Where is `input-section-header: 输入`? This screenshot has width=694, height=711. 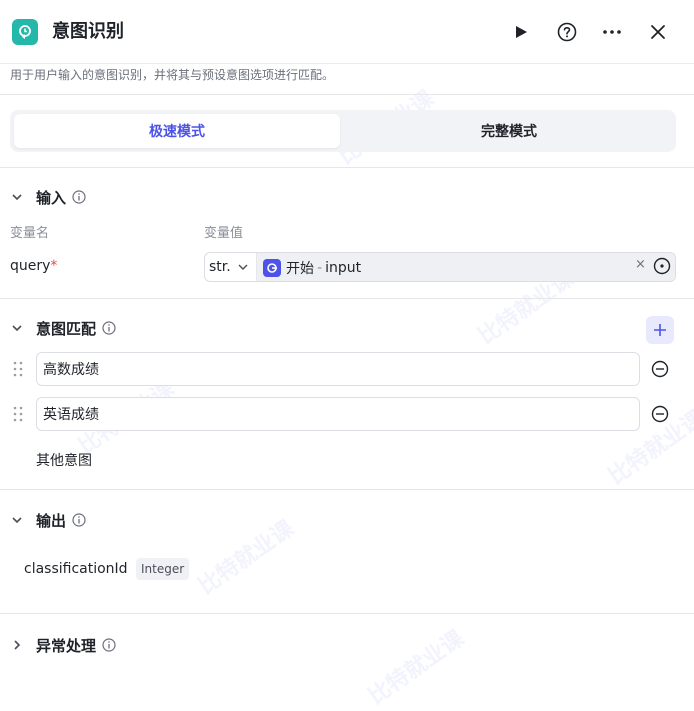
input-section-header: 输入 is located at coordinates (48, 197).